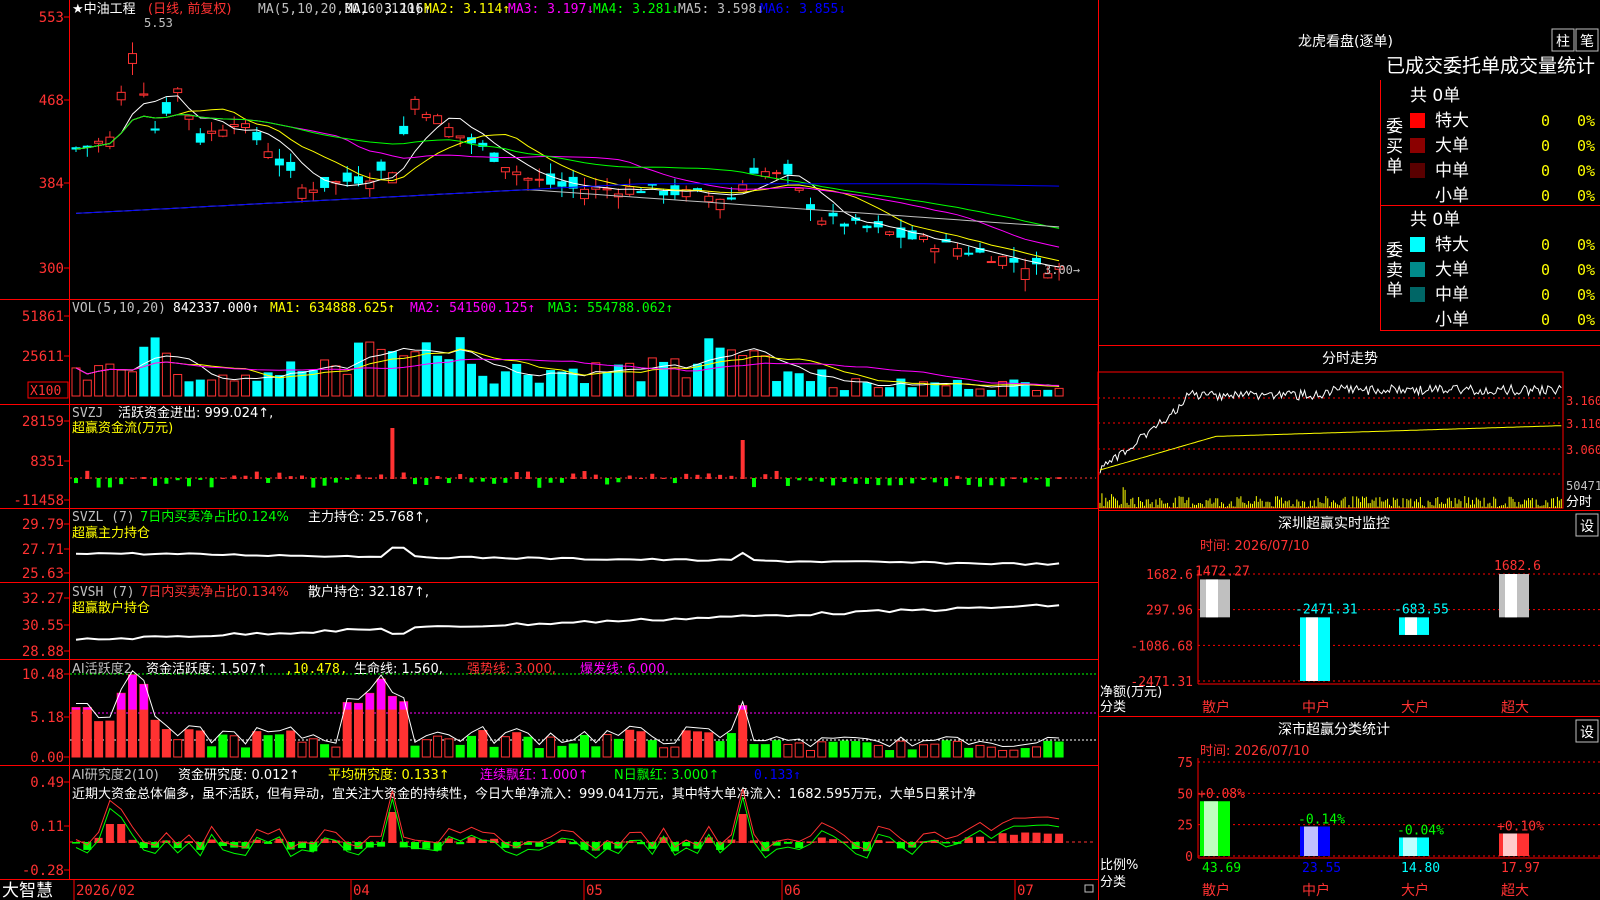 This screenshot has width=1600, height=900. Describe the element at coordinates (1119, 865) in the screenshot. I see `stats-y-unit: 比例%` at that location.